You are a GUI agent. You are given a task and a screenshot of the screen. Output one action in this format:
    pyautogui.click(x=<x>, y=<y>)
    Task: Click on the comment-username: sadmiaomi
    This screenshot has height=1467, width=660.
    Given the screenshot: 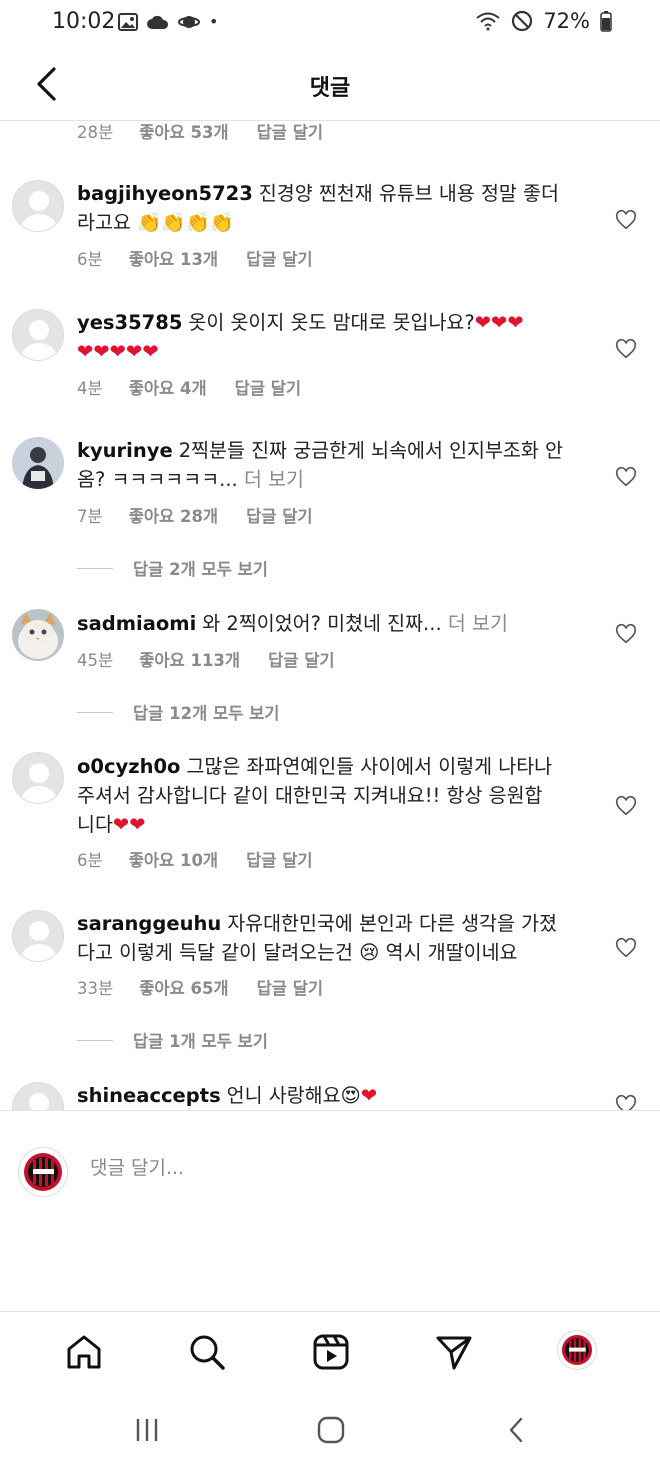 What is the action you would take?
    pyautogui.click(x=136, y=623)
    